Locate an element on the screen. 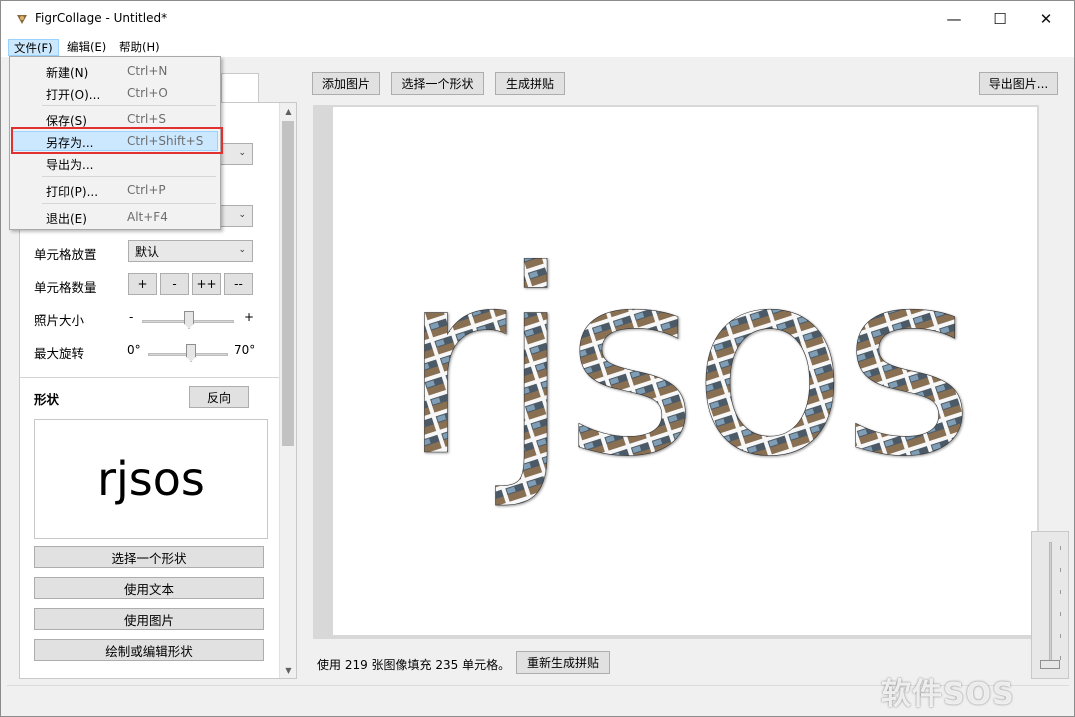 The image size is (1075, 717). scrollbar-thumb is located at coordinates (288, 283).